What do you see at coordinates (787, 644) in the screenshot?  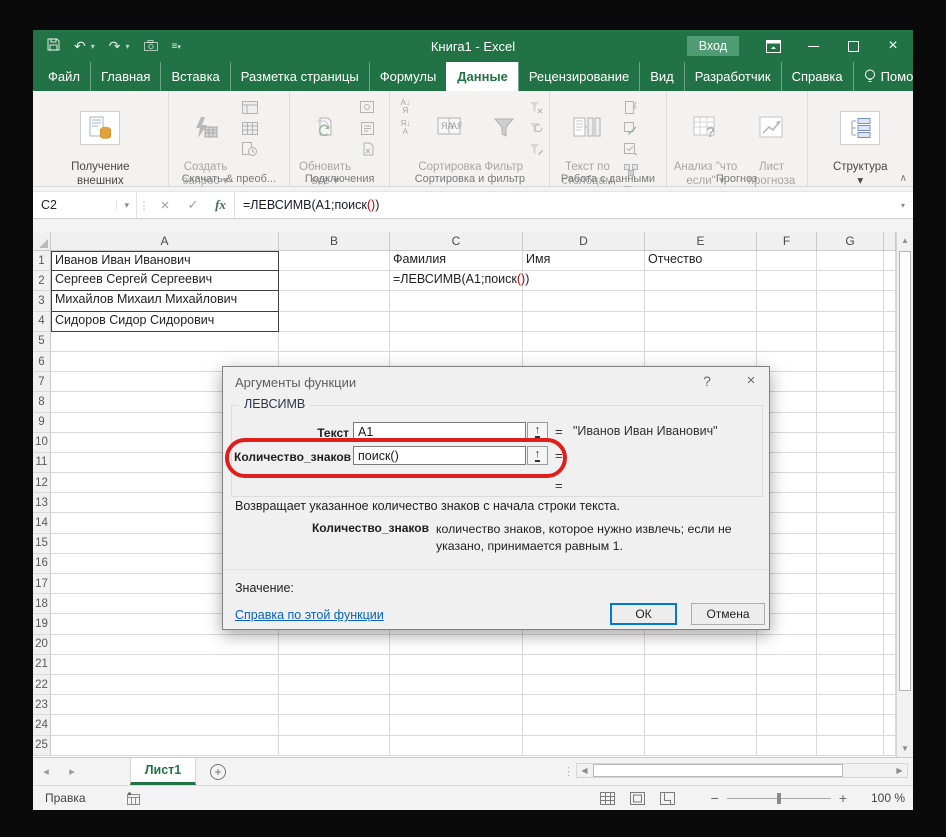 I see `cell-F20` at bounding box center [787, 644].